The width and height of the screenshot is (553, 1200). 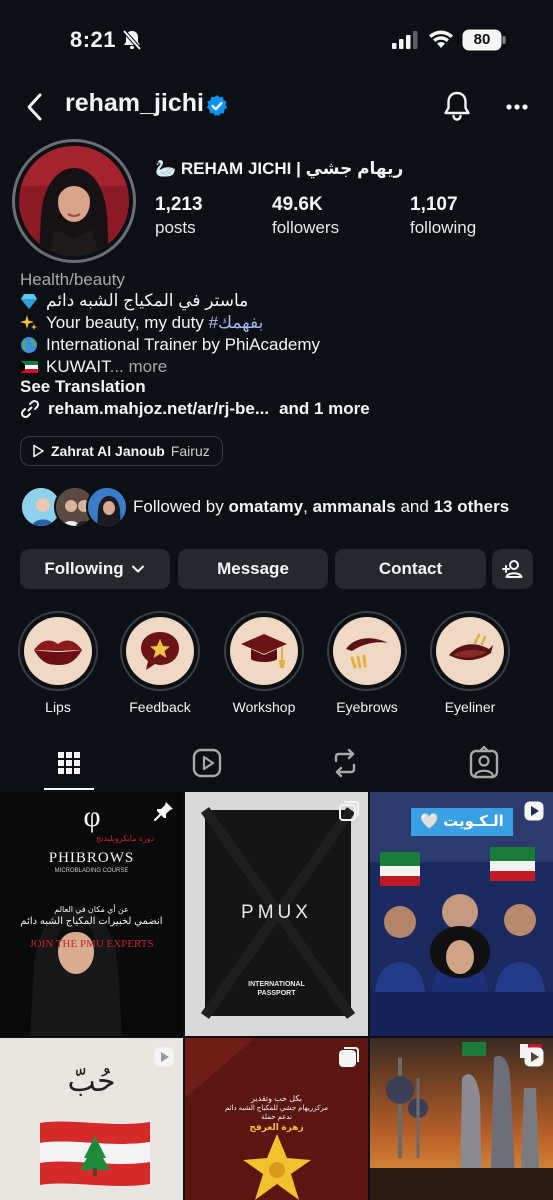 I want to click on music-artist: Fairuz, so click(x=190, y=451).